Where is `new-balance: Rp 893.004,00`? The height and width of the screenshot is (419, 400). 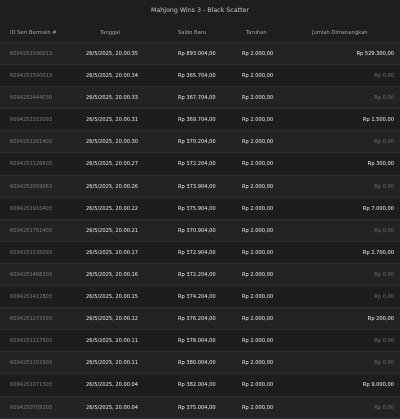 new-balance: Rp 893.004,00 is located at coordinates (197, 54).